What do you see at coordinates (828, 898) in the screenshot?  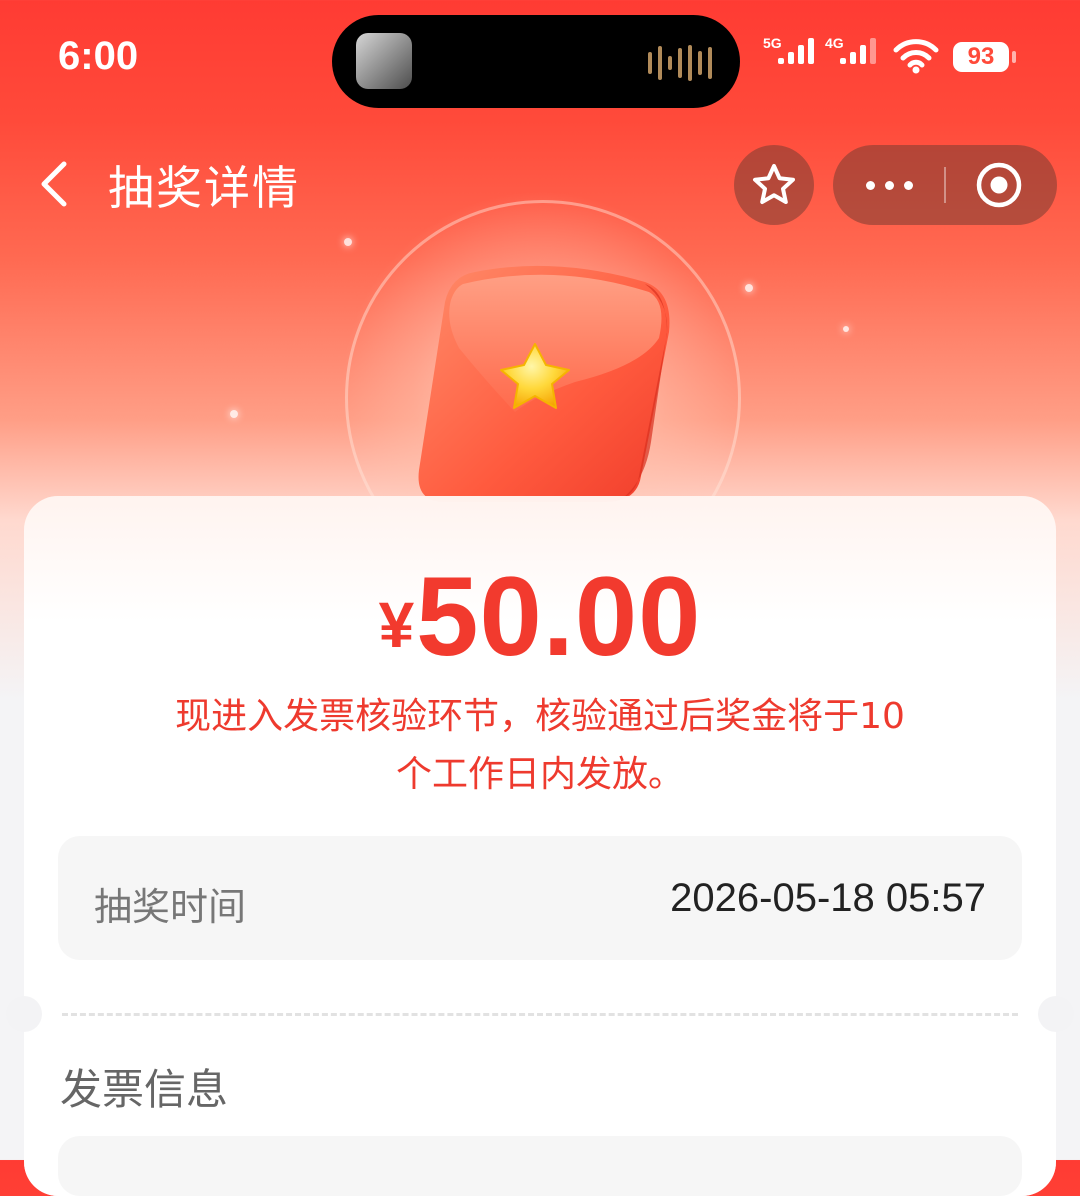 I see `draw-time-value: 2026-05-18 05:57` at bounding box center [828, 898].